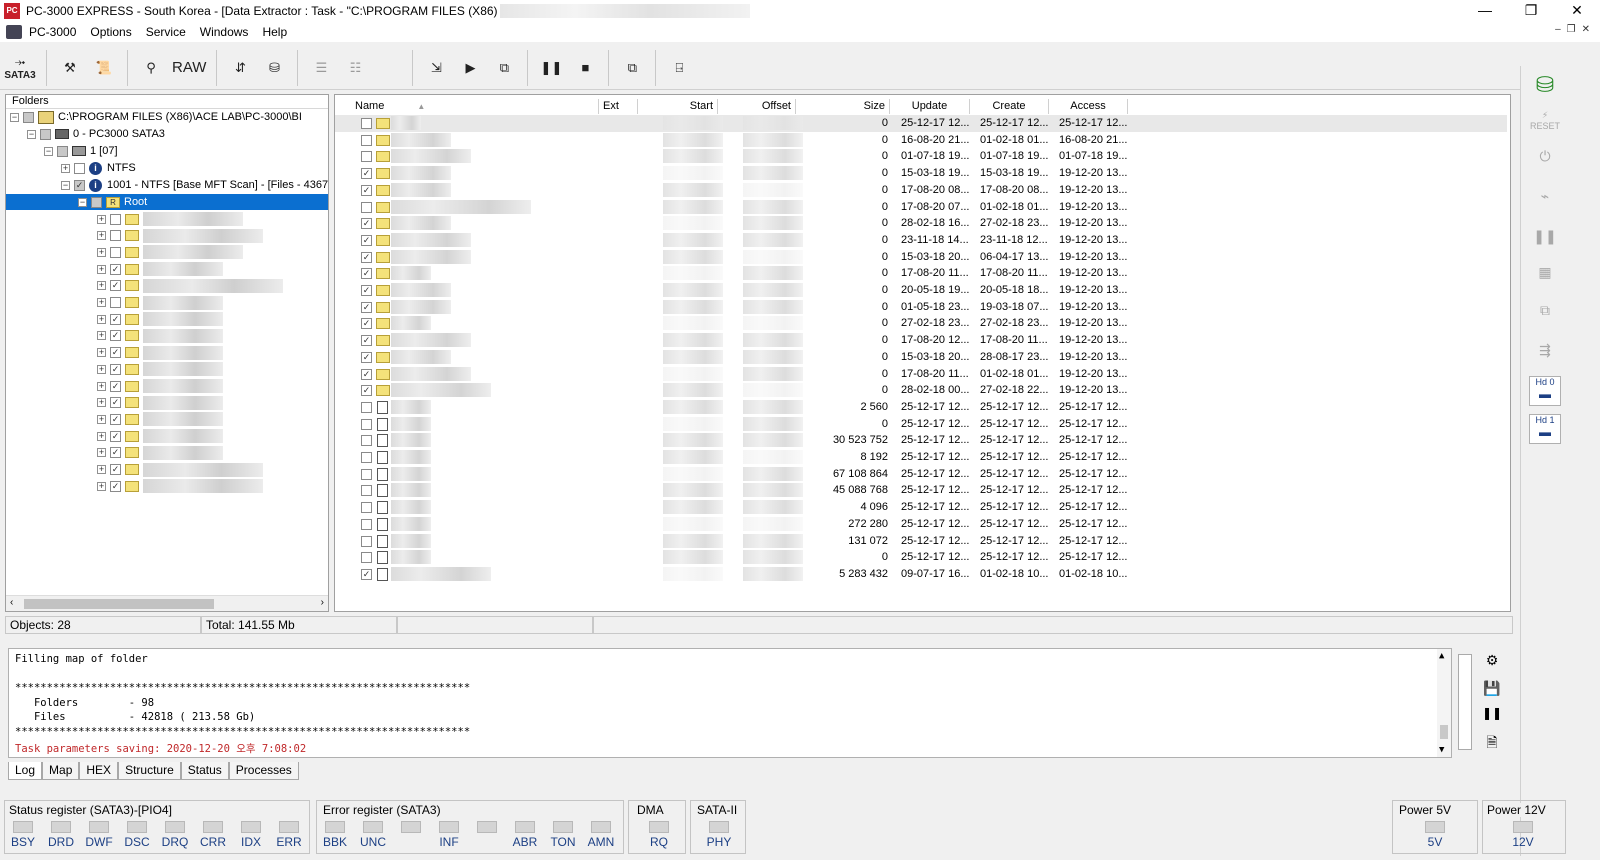  I want to click on log-scrollbar: ▲ ▼, so click(1444, 703).